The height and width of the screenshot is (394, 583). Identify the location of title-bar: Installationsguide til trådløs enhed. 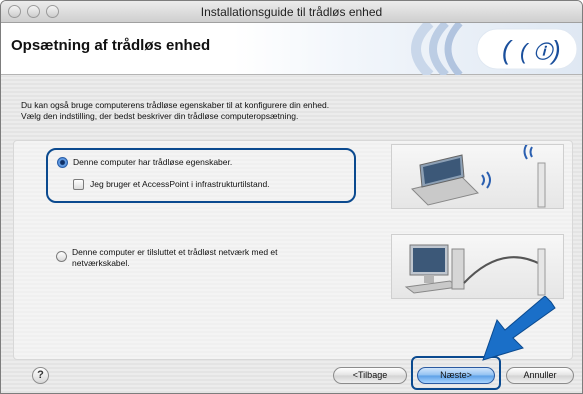
(291, 12).